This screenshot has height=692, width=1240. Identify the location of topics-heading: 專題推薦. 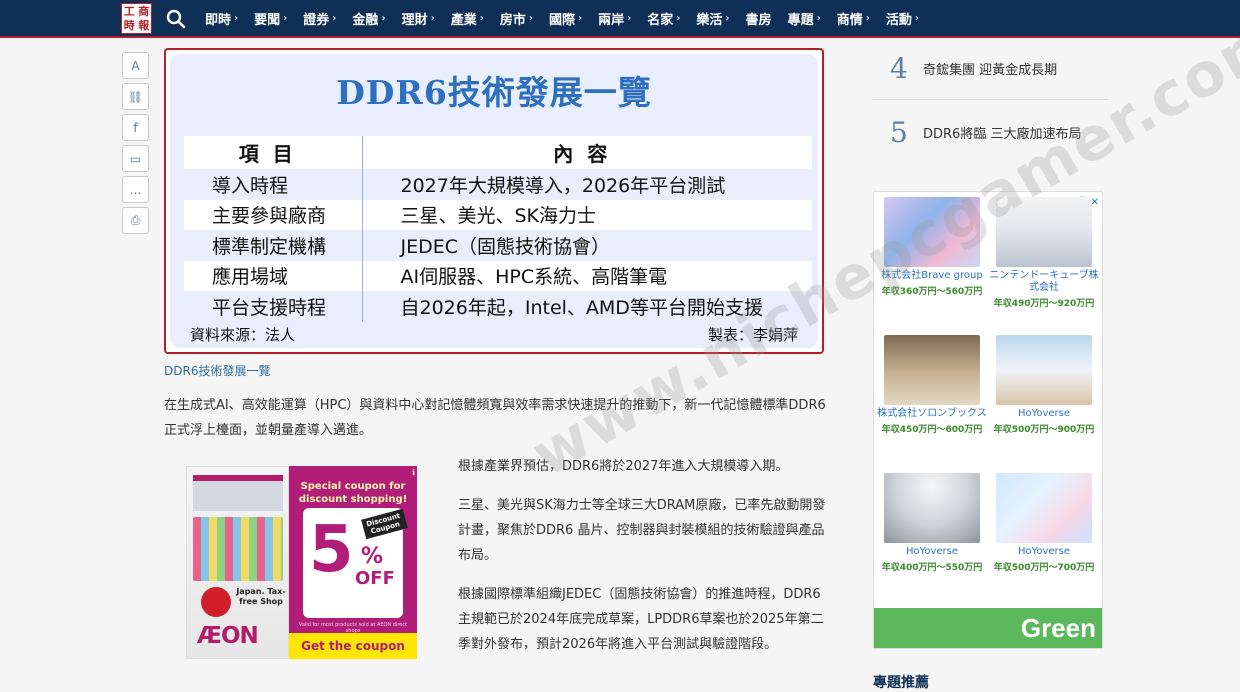
(901, 683).